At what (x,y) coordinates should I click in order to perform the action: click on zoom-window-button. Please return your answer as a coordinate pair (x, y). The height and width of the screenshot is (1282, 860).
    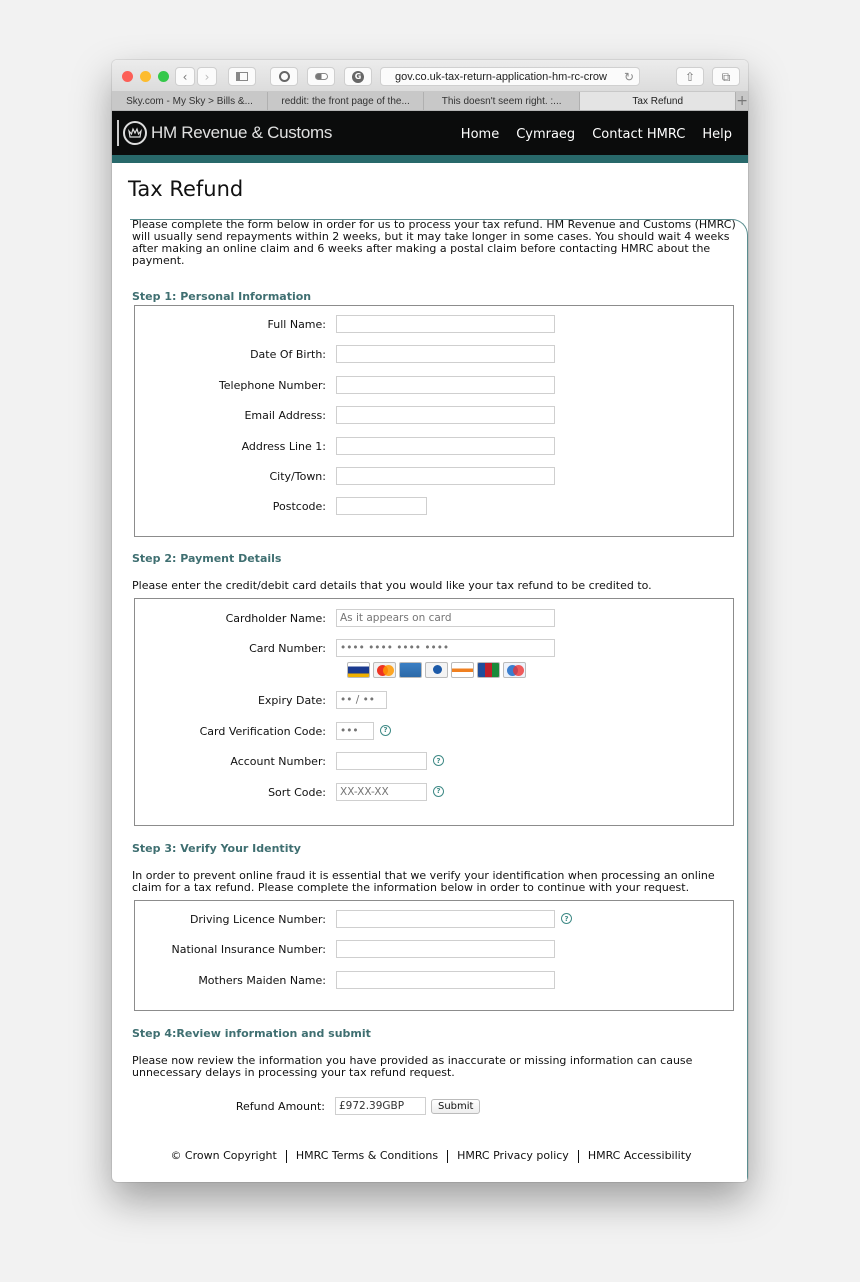
    Looking at the image, I should click on (163, 76).